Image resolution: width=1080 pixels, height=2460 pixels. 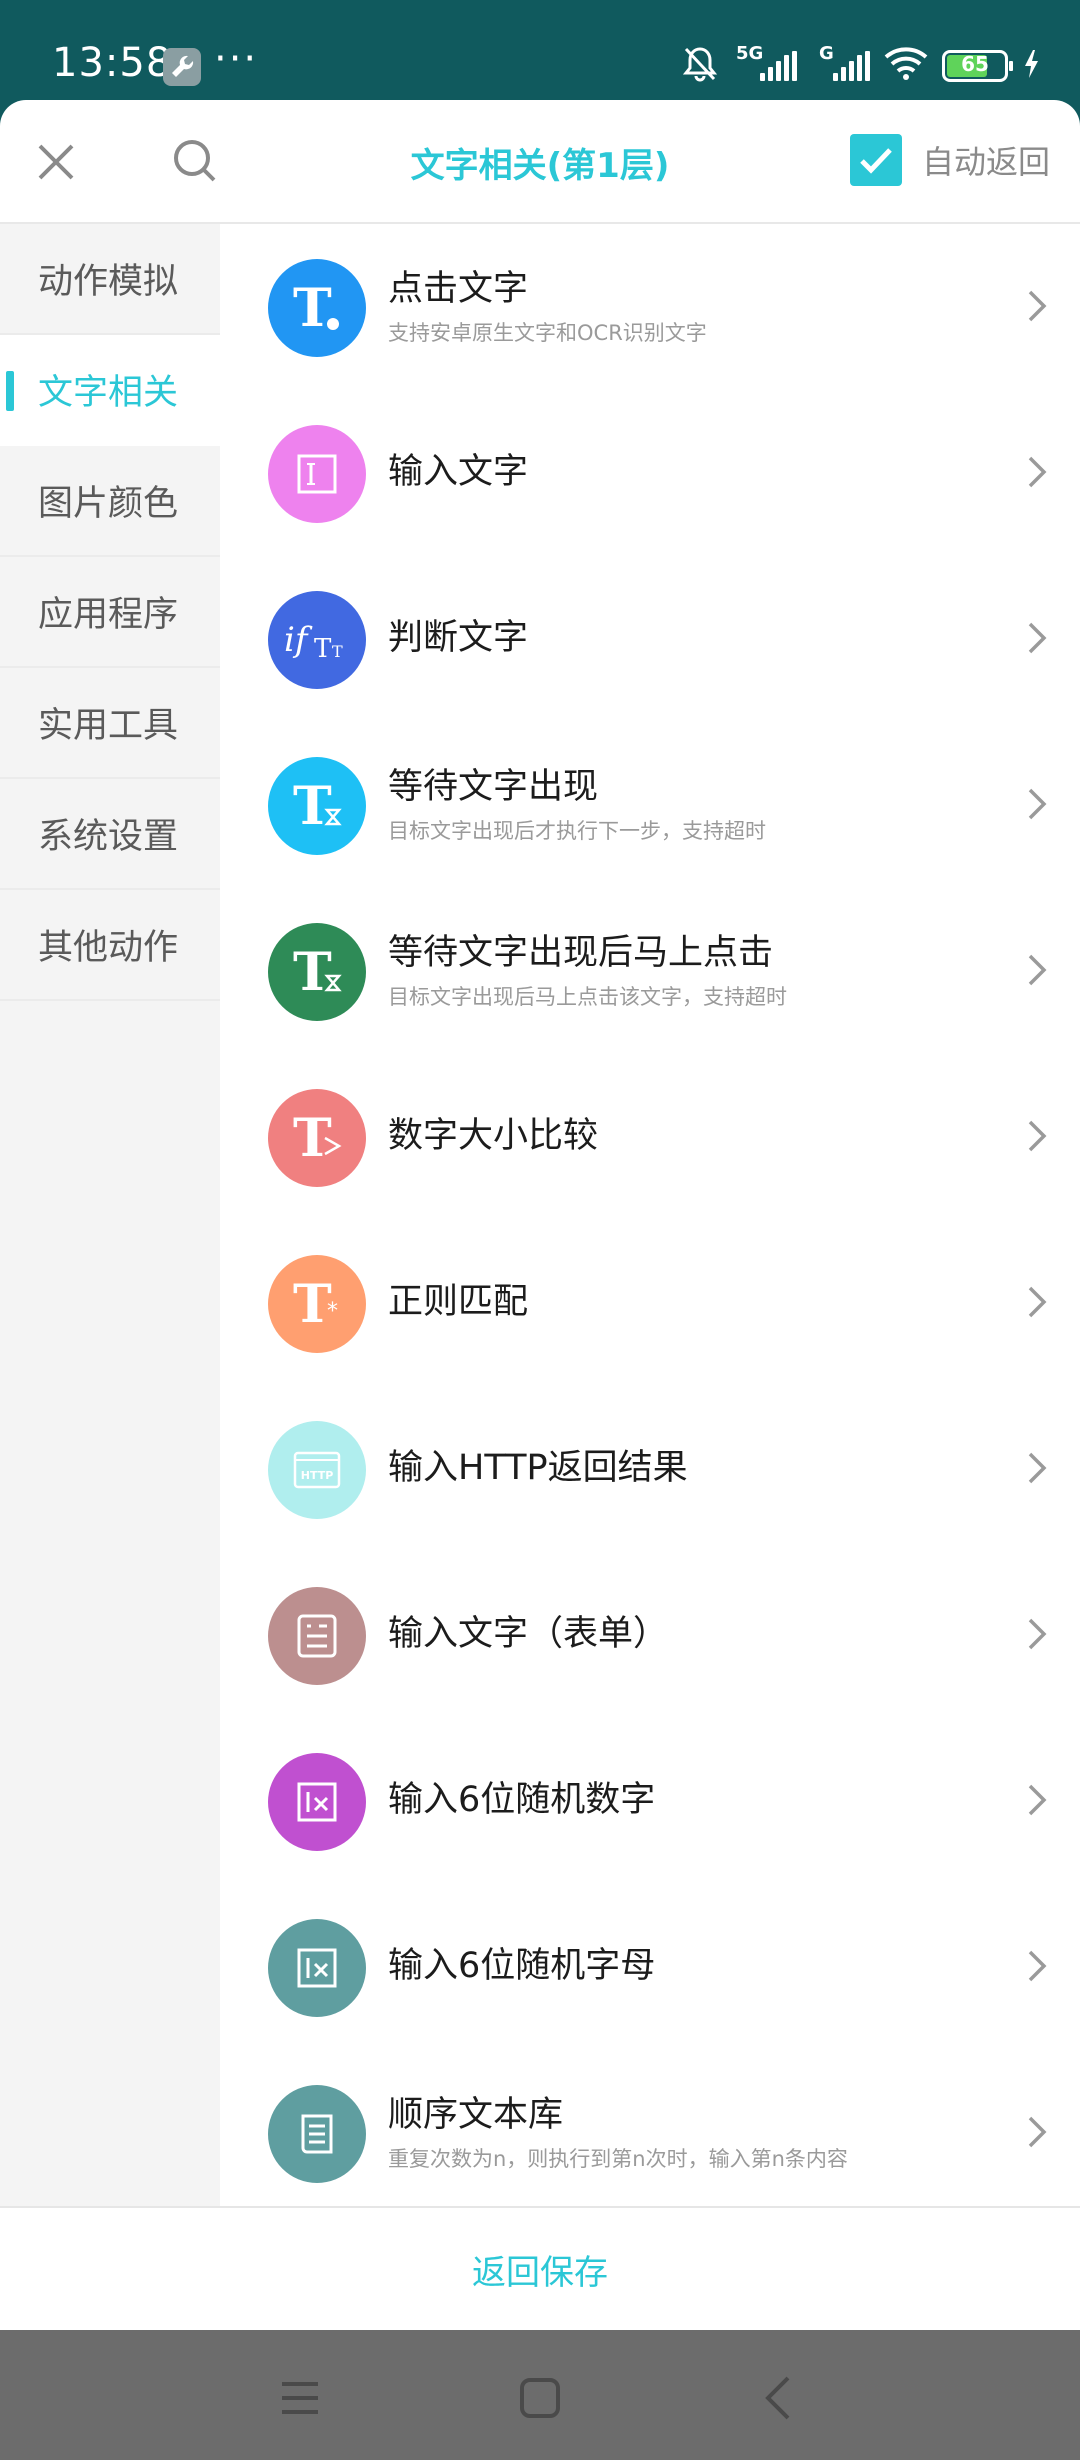 What do you see at coordinates (522, 1966) in the screenshot?
I see `item-title: 输入6位随机字母` at bounding box center [522, 1966].